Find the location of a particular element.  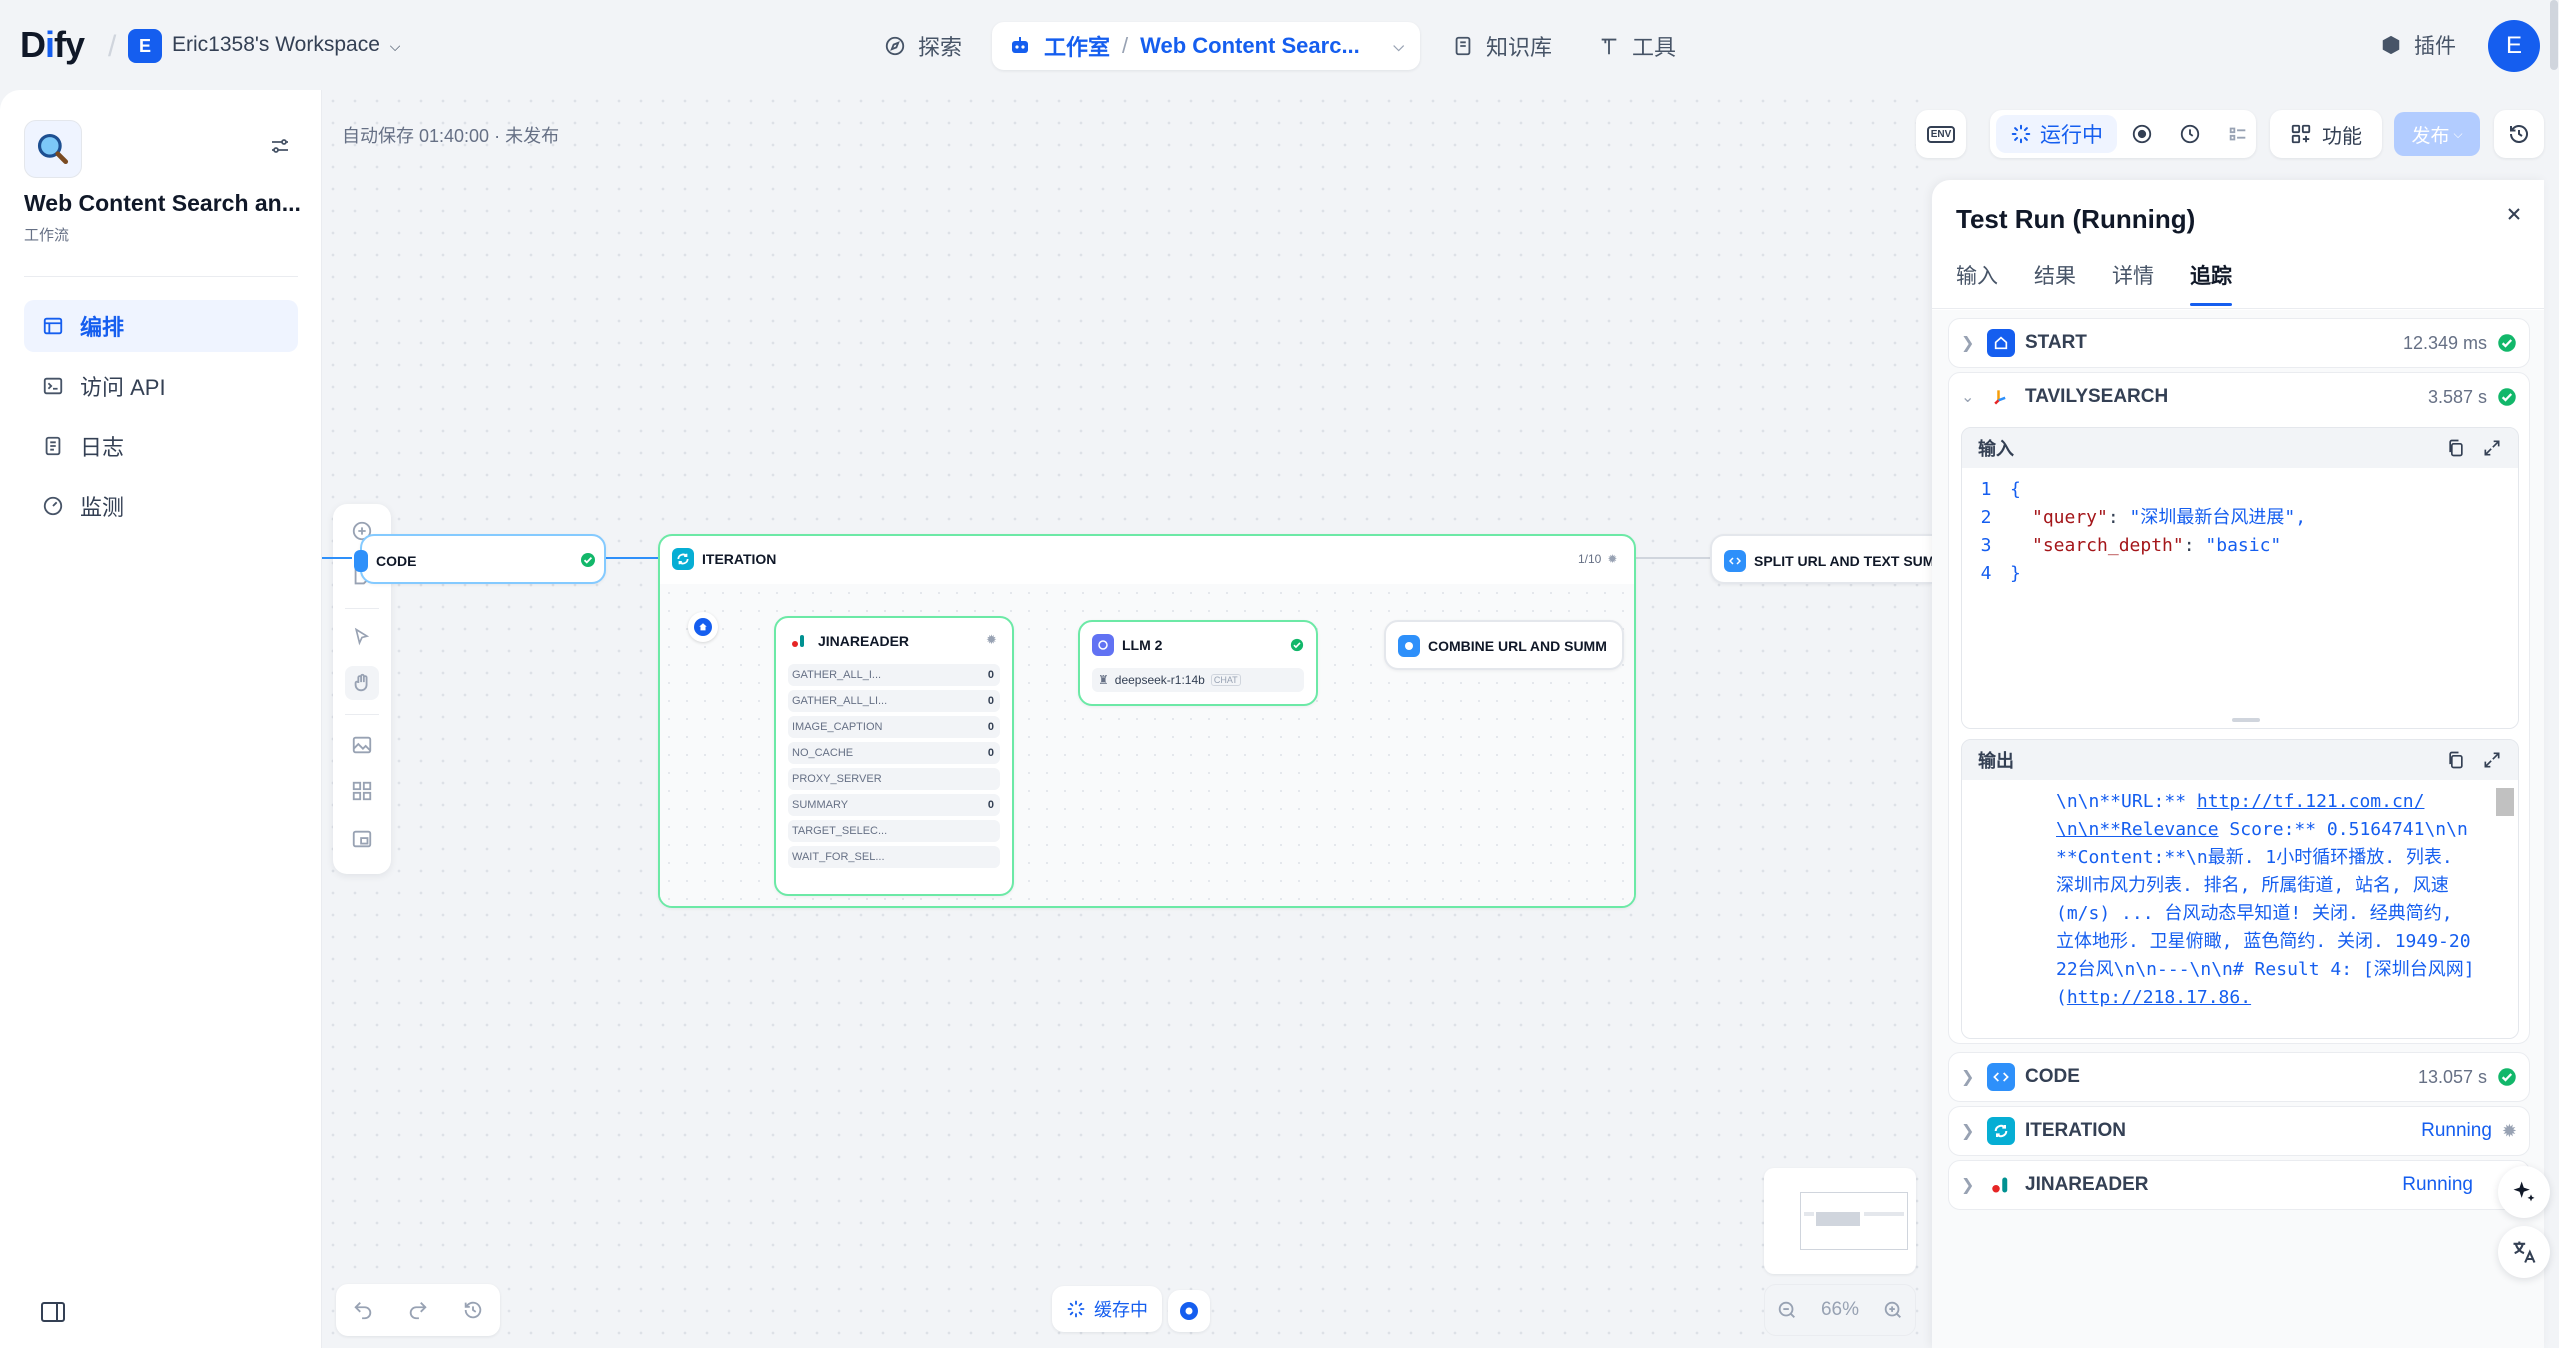

nav-tools: 工具 is located at coordinates (1637, 46).